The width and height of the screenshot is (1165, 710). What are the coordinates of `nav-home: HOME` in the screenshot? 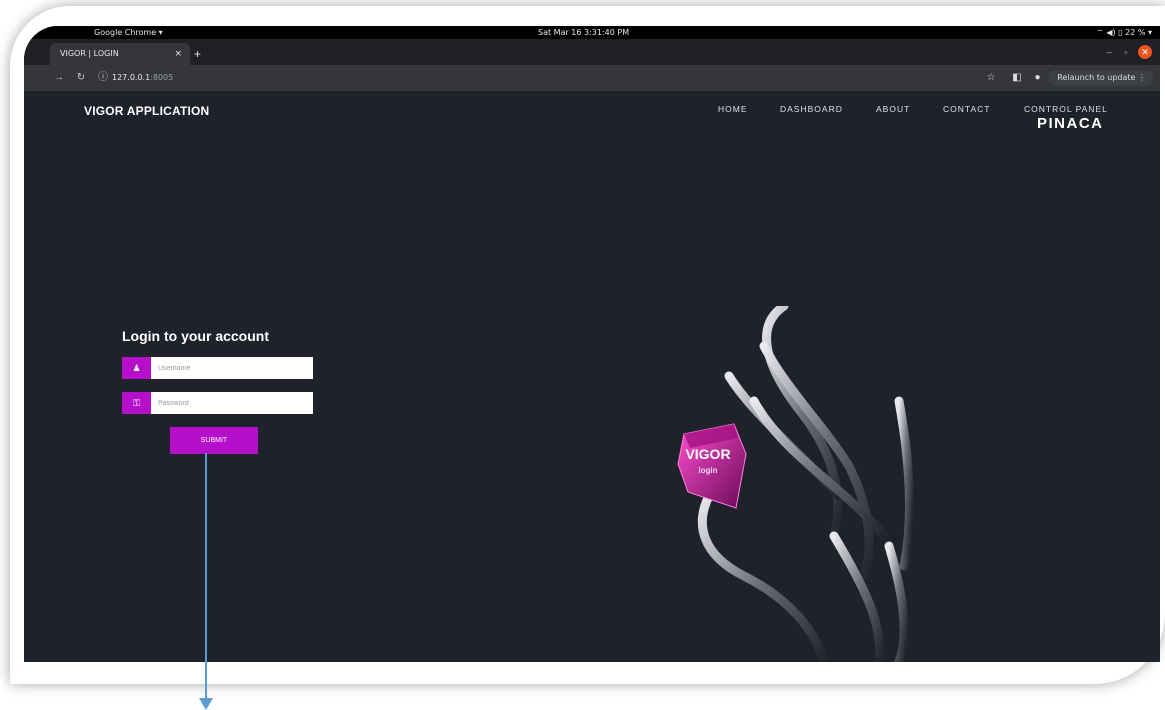 It's located at (733, 109).